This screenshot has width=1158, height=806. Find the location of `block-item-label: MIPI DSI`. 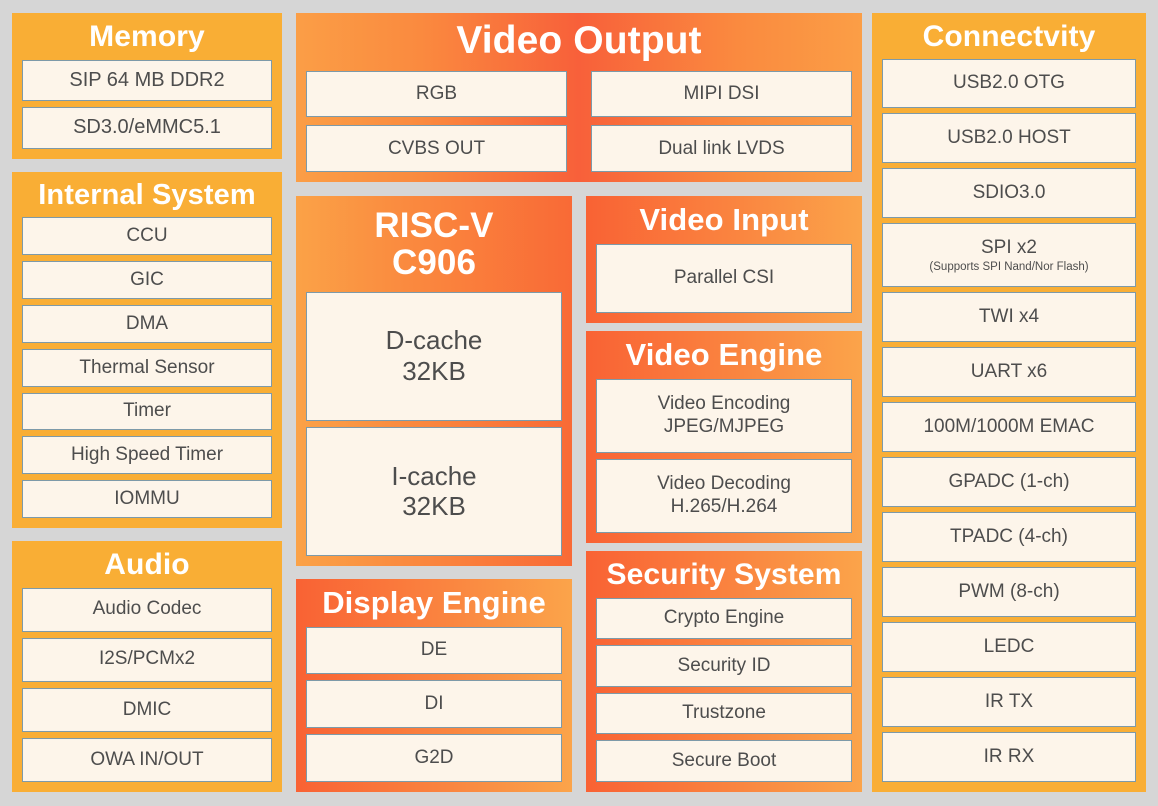

block-item-label: MIPI DSI is located at coordinates (721, 93).